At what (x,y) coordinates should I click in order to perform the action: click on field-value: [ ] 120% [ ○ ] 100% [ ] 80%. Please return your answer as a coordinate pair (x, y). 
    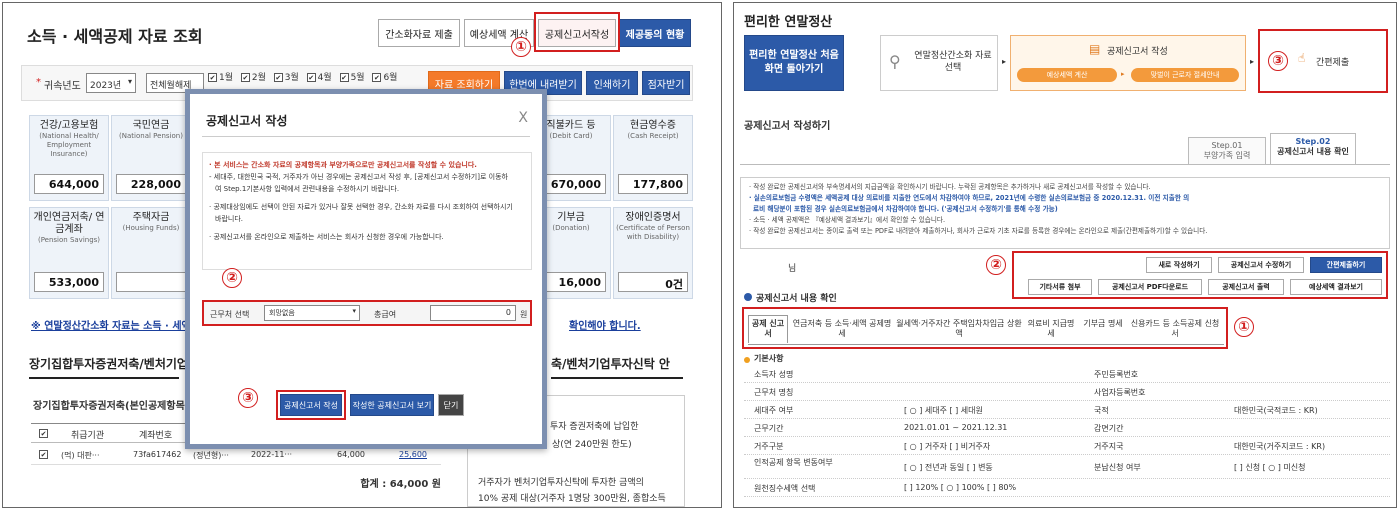
    Looking at the image, I should click on (960, 487).